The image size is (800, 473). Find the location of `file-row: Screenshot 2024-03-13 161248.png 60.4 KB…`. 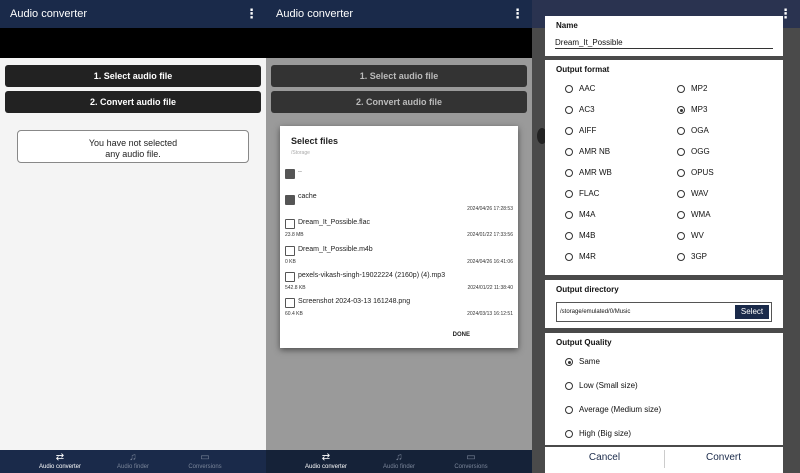

file-row: Screenshot 2024-03-13 161248.png 60.4 KB… is located at coordinates (399, 308).